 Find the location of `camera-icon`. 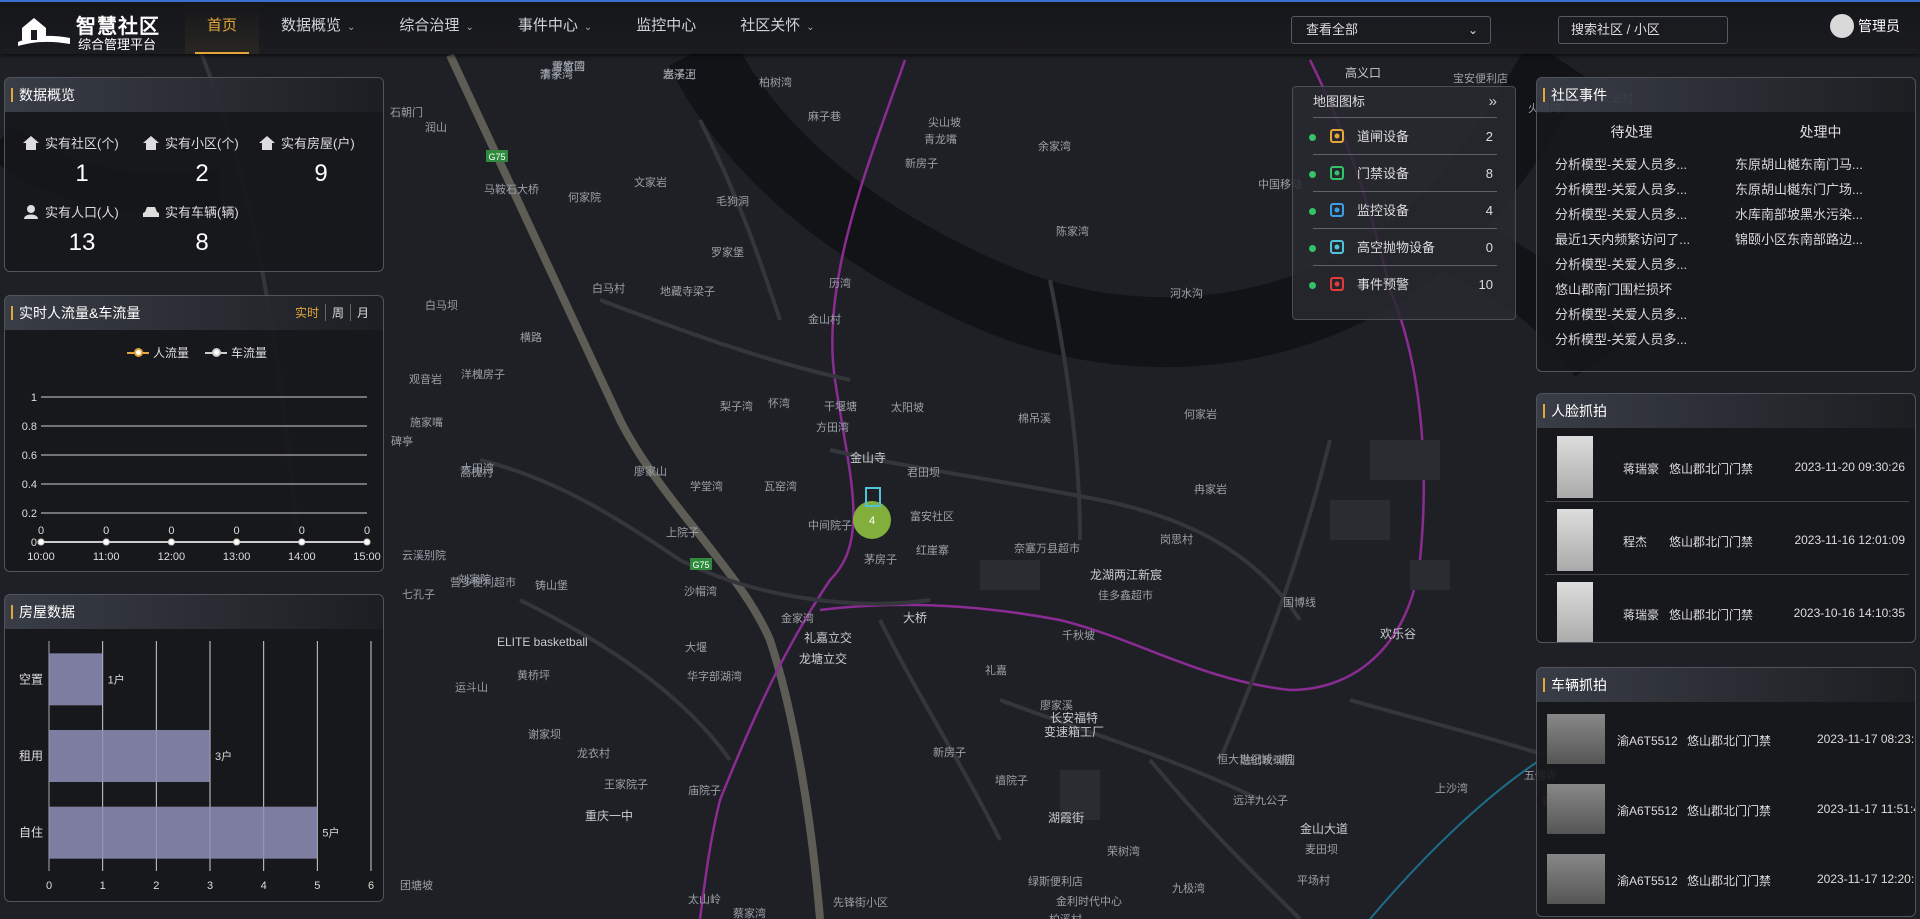

camera-icon is located at coordinates (1337, 210).